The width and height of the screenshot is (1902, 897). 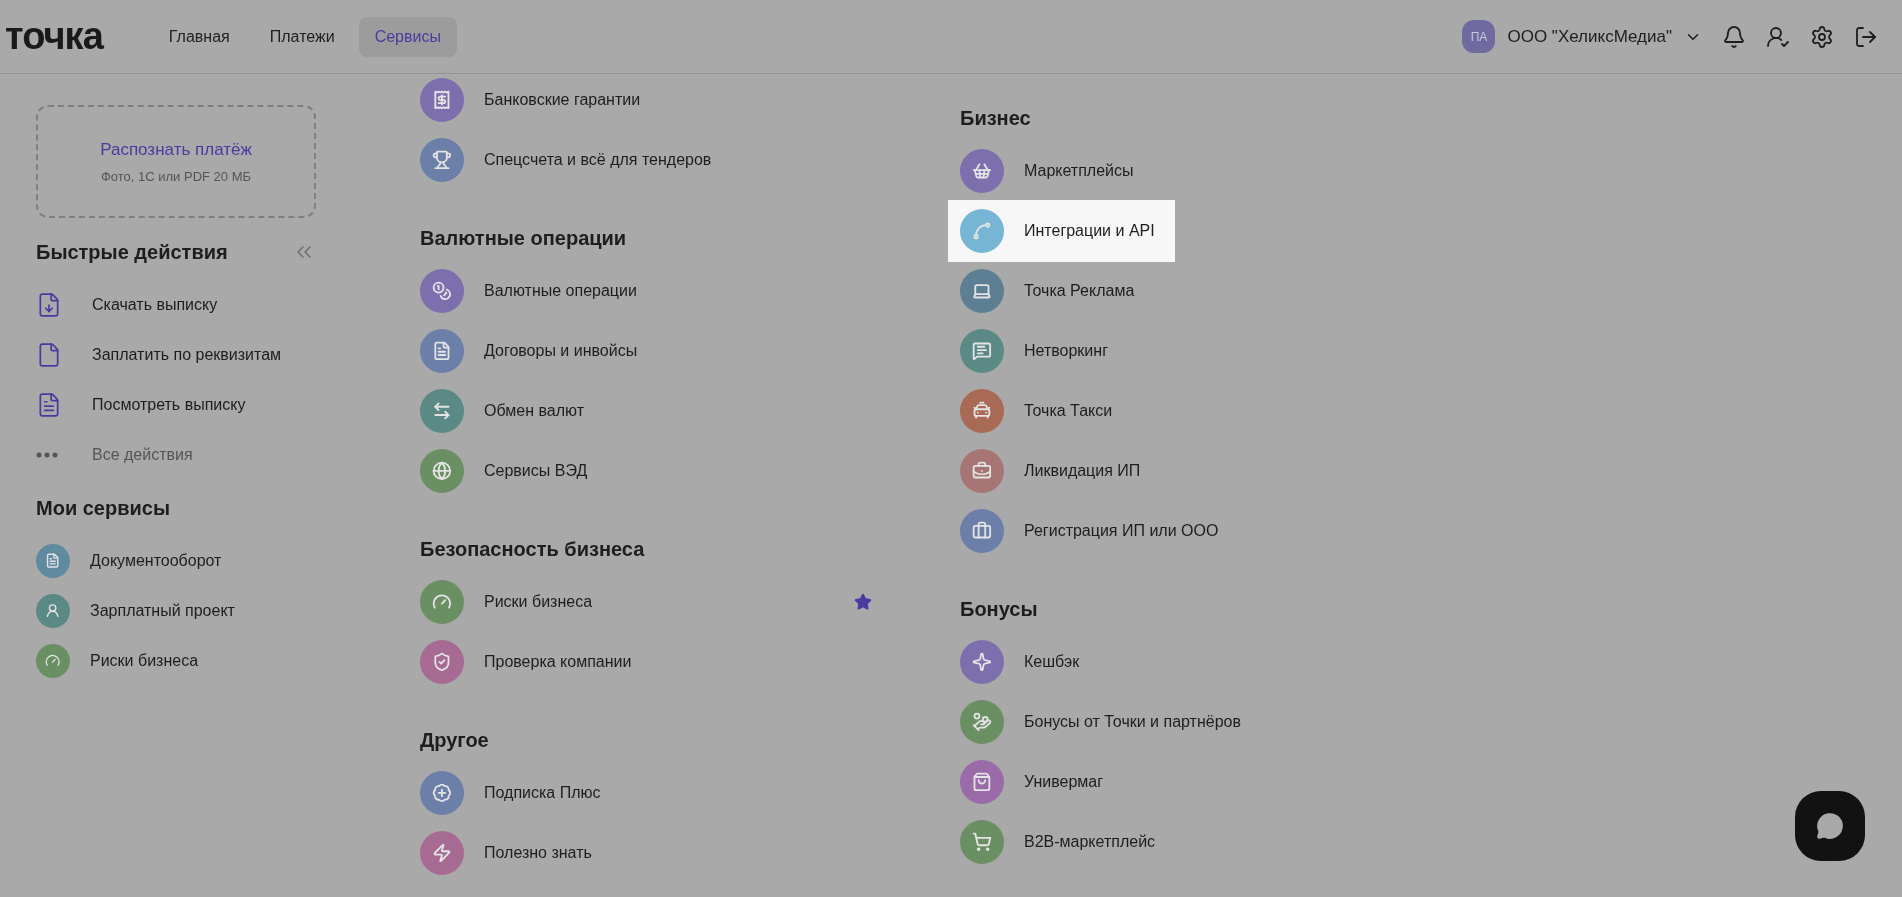 I want to click on service-label: Универмаг, so click(x=1064, y=782).